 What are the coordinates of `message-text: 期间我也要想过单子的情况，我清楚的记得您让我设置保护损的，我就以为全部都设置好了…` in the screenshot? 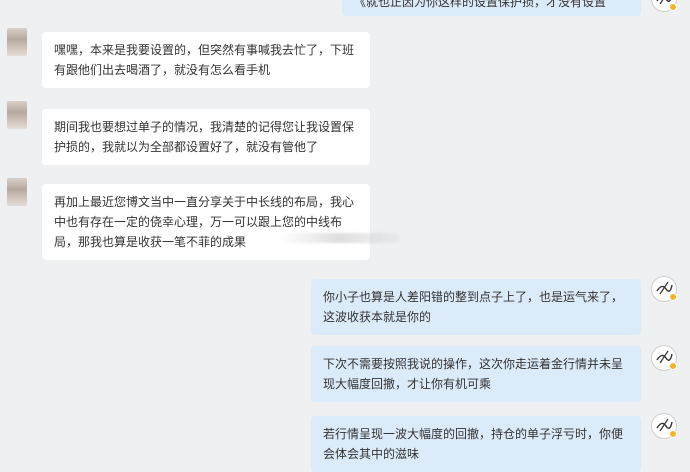 It's located at (204, 137).